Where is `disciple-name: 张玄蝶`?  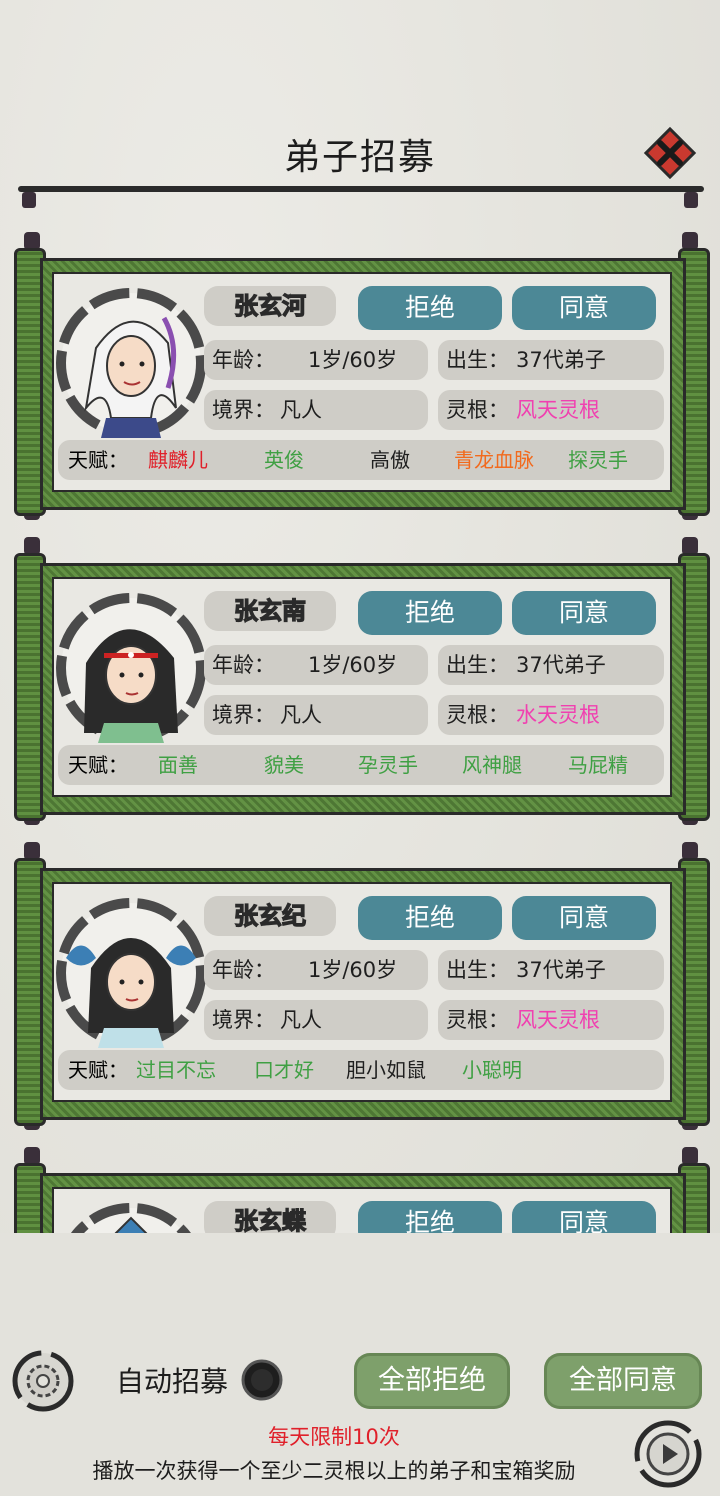 disciple-name: 张玄蝶 is located at coordinates (269, 1220).